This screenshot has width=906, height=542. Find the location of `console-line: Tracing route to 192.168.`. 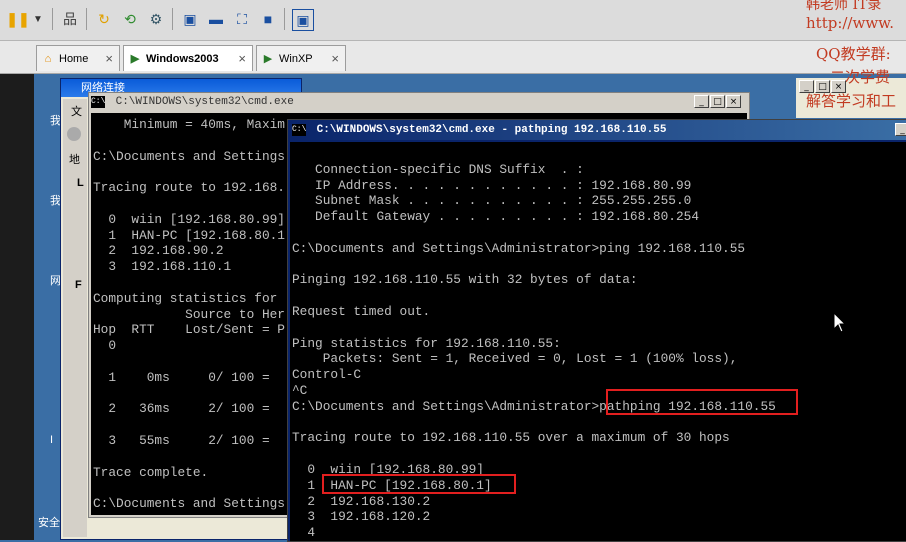

console-line: Tracing route to 192.168. is located at coordinates (189, 188).